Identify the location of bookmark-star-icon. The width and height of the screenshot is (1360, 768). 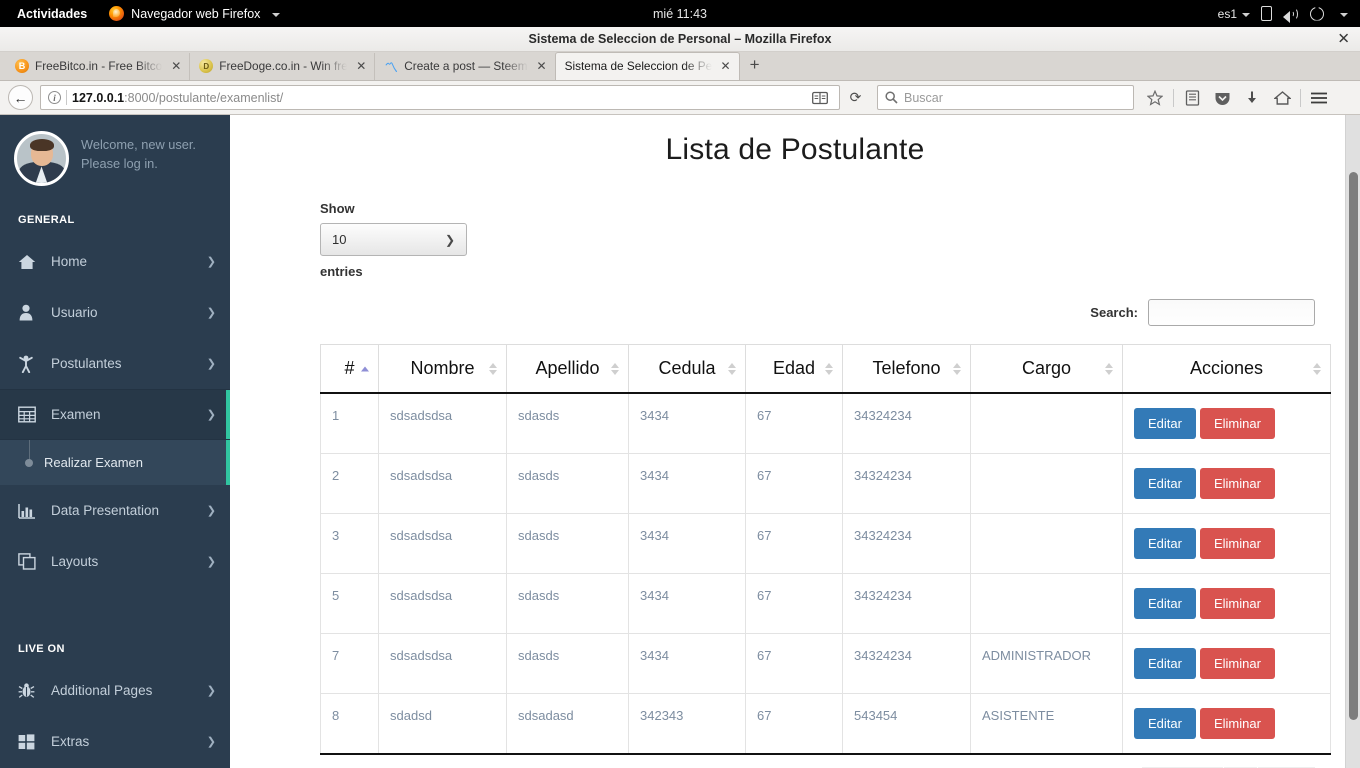
(1155, 98).